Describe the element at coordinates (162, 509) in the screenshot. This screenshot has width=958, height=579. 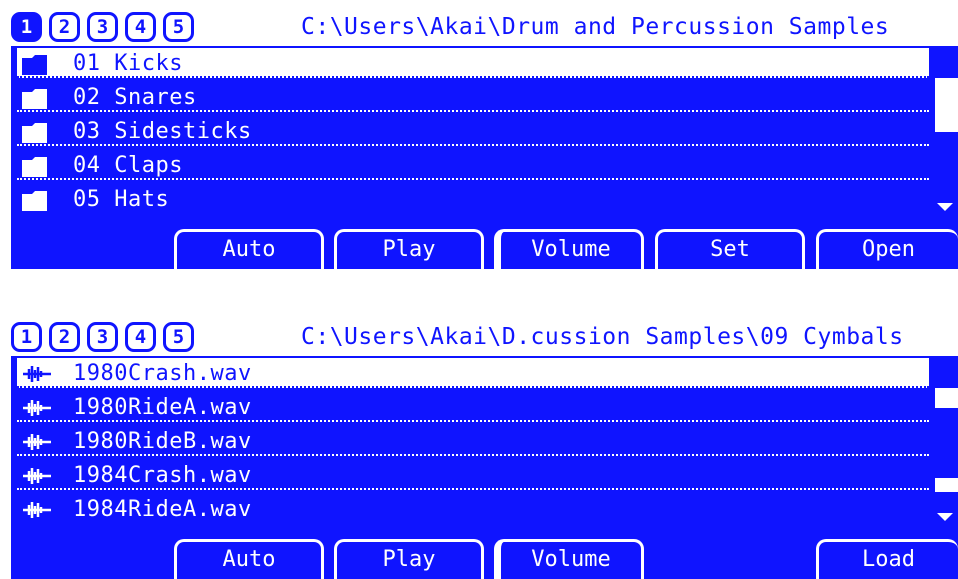
I see `list-item-label: 1984RideA.wav` at that location.